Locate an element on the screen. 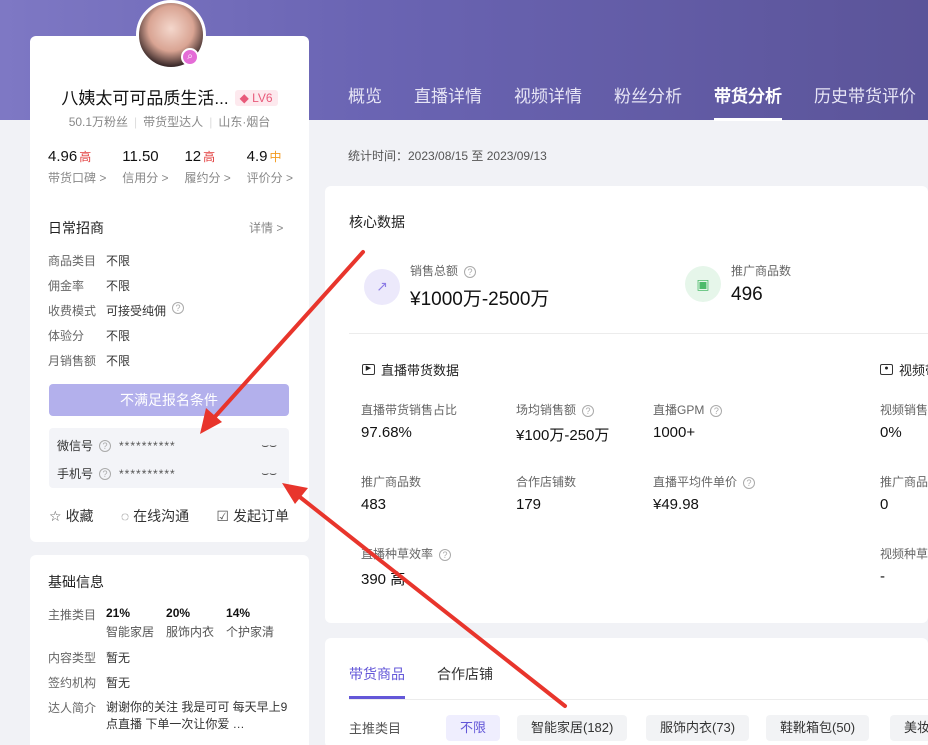 This screenshot has height=745, width=928. main-tabs: 概览 直播详情 视频详情 粉丝分析 带货分析 历史带货评价 is located at coordinates (638, 101).